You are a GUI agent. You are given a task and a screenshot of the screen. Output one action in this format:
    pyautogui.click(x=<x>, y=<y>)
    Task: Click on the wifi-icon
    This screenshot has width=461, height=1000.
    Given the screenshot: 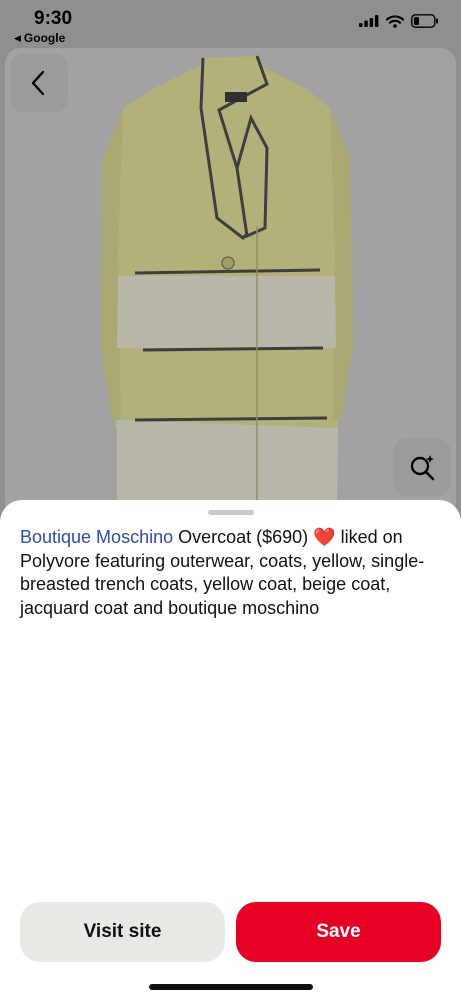 What is the action you would take?
    pyautogui.click(x=395, y=21)
    